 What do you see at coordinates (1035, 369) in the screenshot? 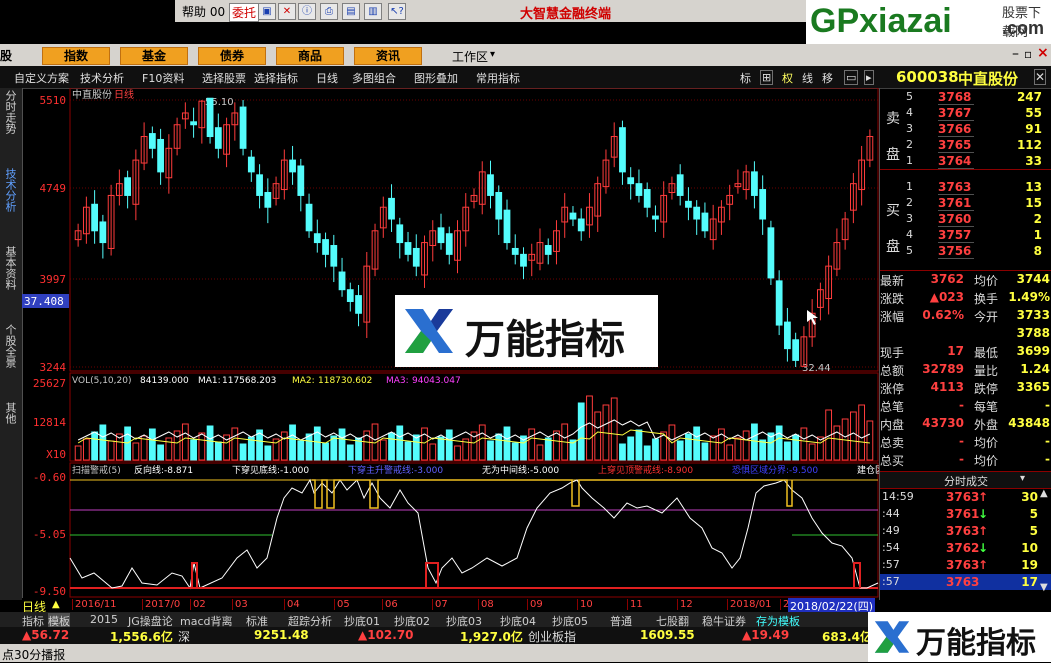
I see `stat-value: 1.24` at bounding box center [1035, 369].